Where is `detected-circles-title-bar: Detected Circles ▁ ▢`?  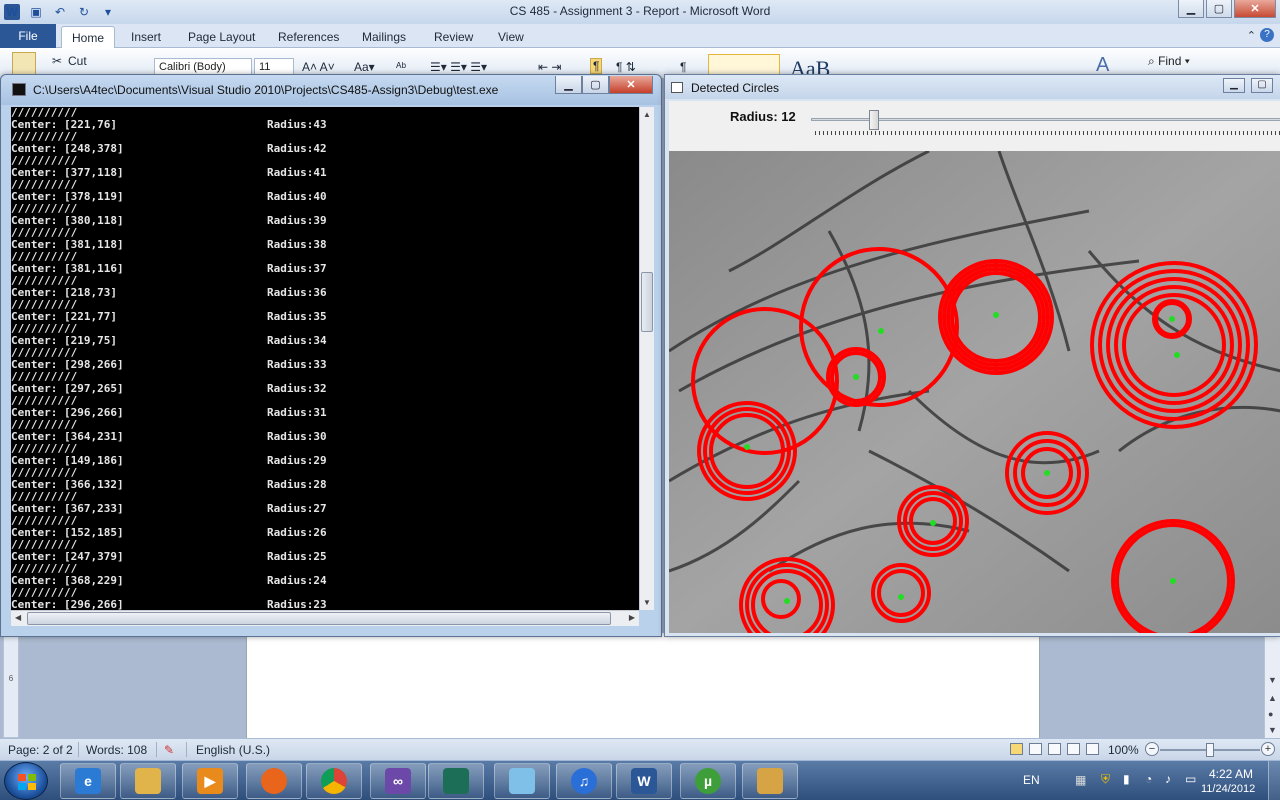
detected-circles-title-bar: Detected Circles ▁ ▢ is located at coordinates (972, 87).